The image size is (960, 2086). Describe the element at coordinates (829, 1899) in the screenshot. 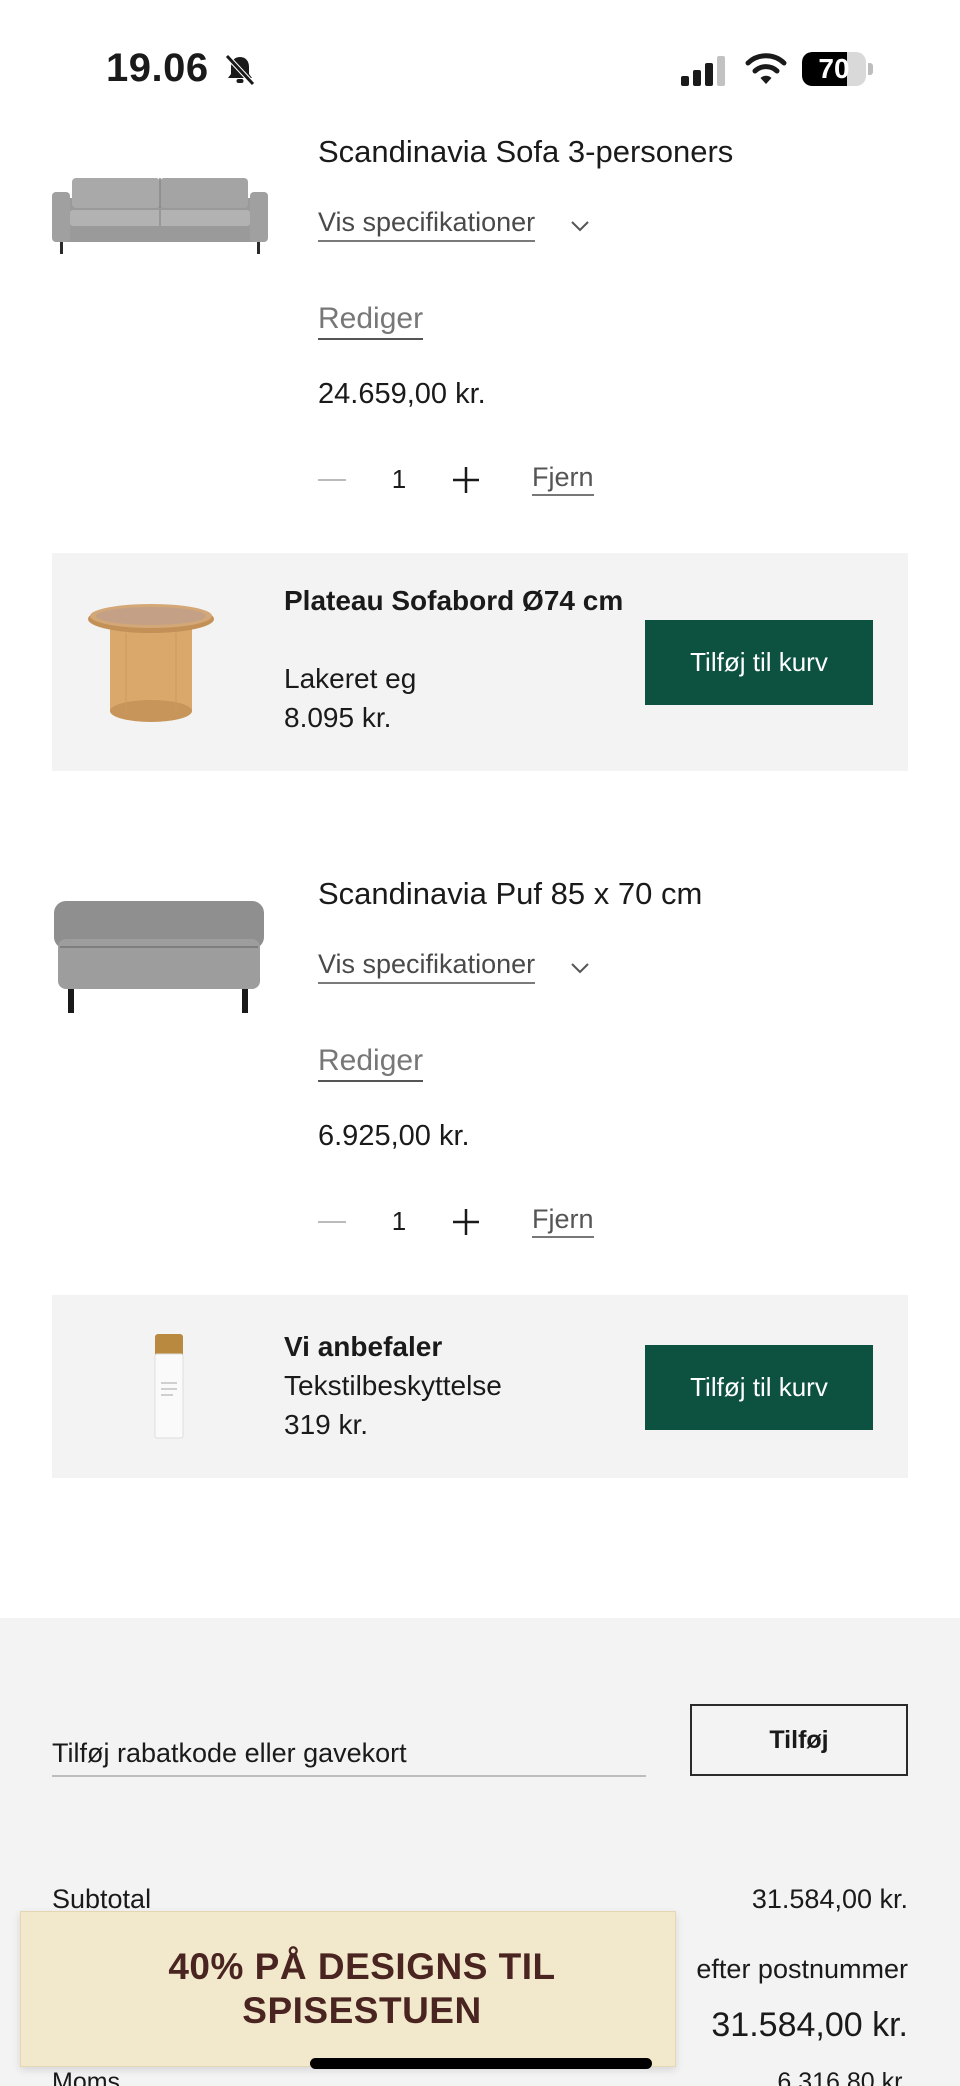

I see `subtotal-value: 31.584,00 kr.` at that location.